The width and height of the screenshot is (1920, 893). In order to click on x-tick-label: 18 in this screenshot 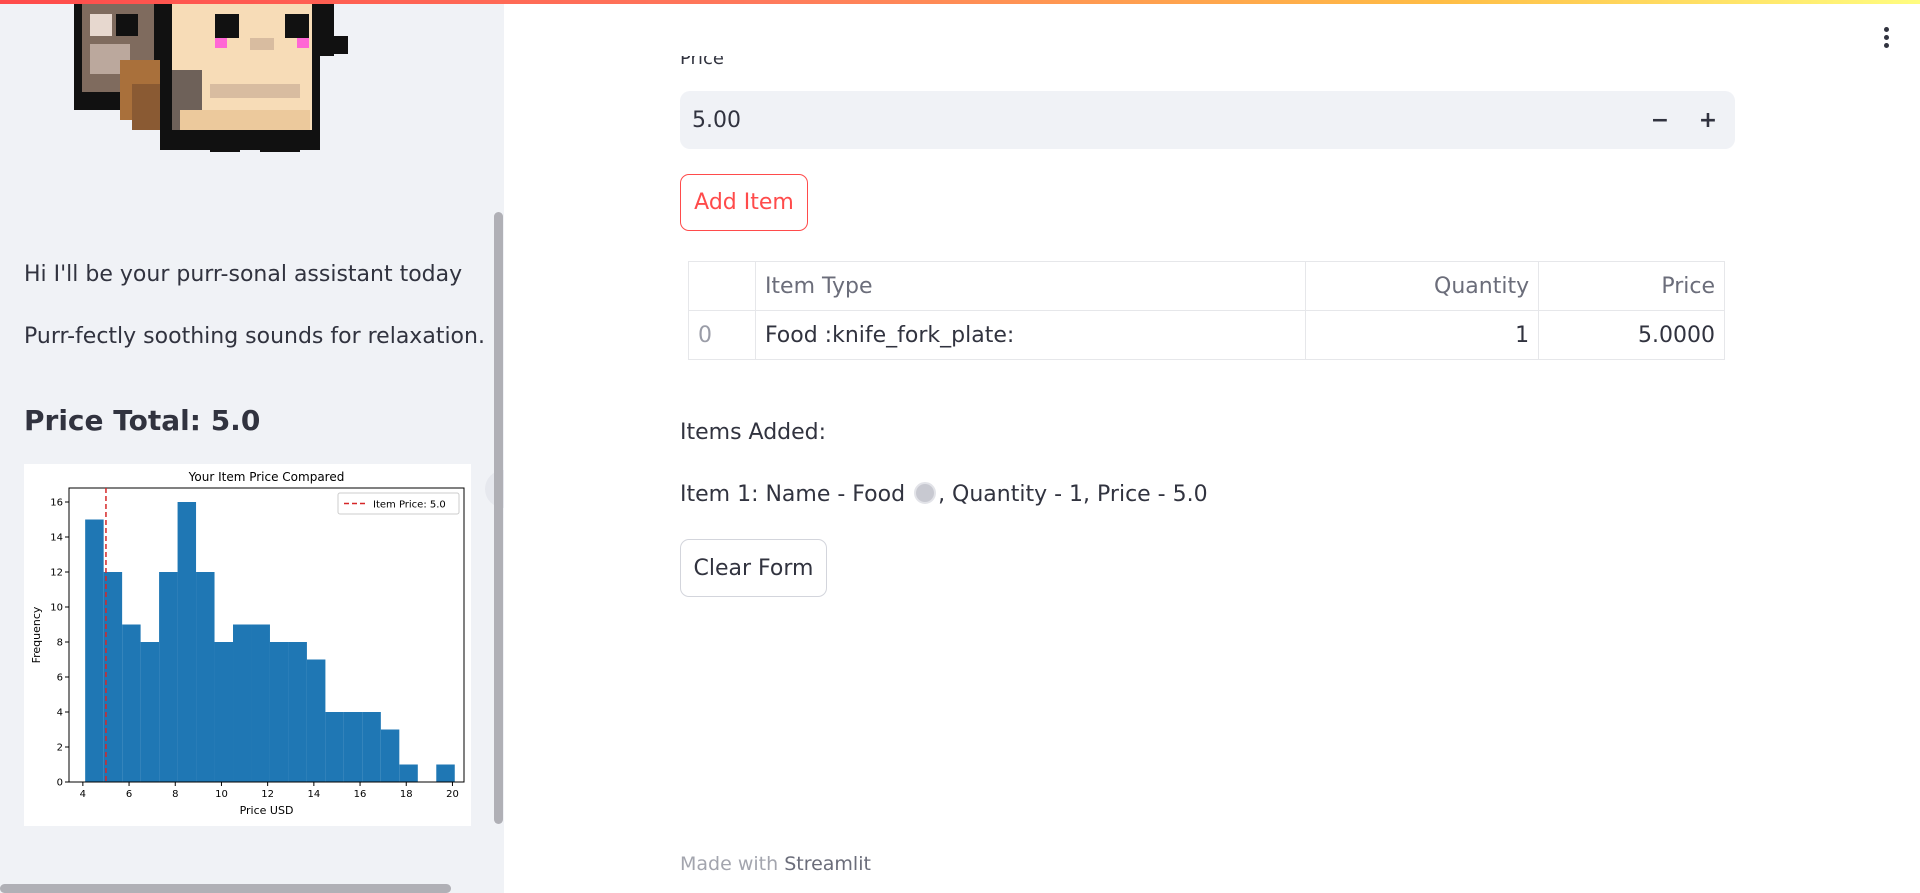, I will do `click(406, 794)`.